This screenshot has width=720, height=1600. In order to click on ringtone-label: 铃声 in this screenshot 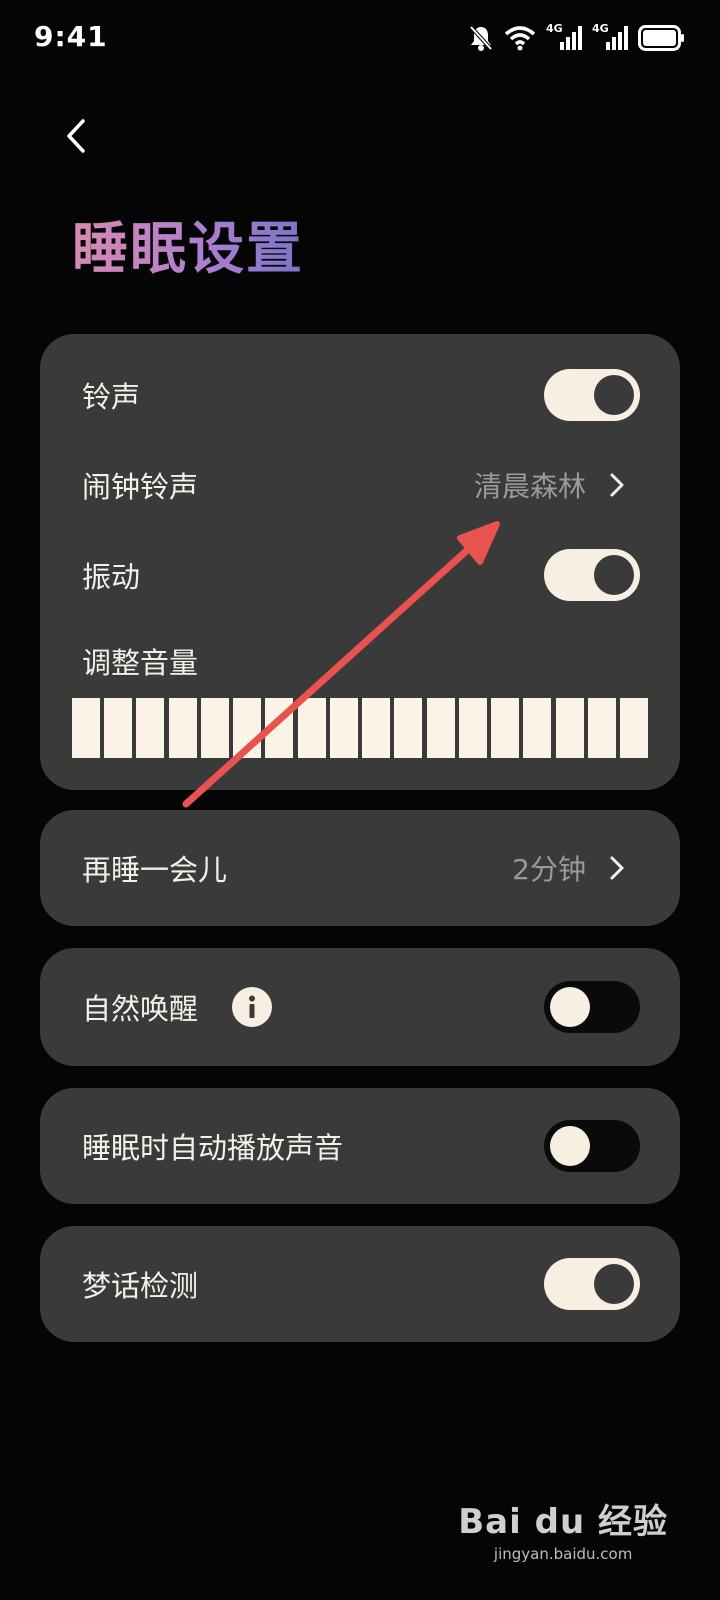, I will do `click(111, 397)`.